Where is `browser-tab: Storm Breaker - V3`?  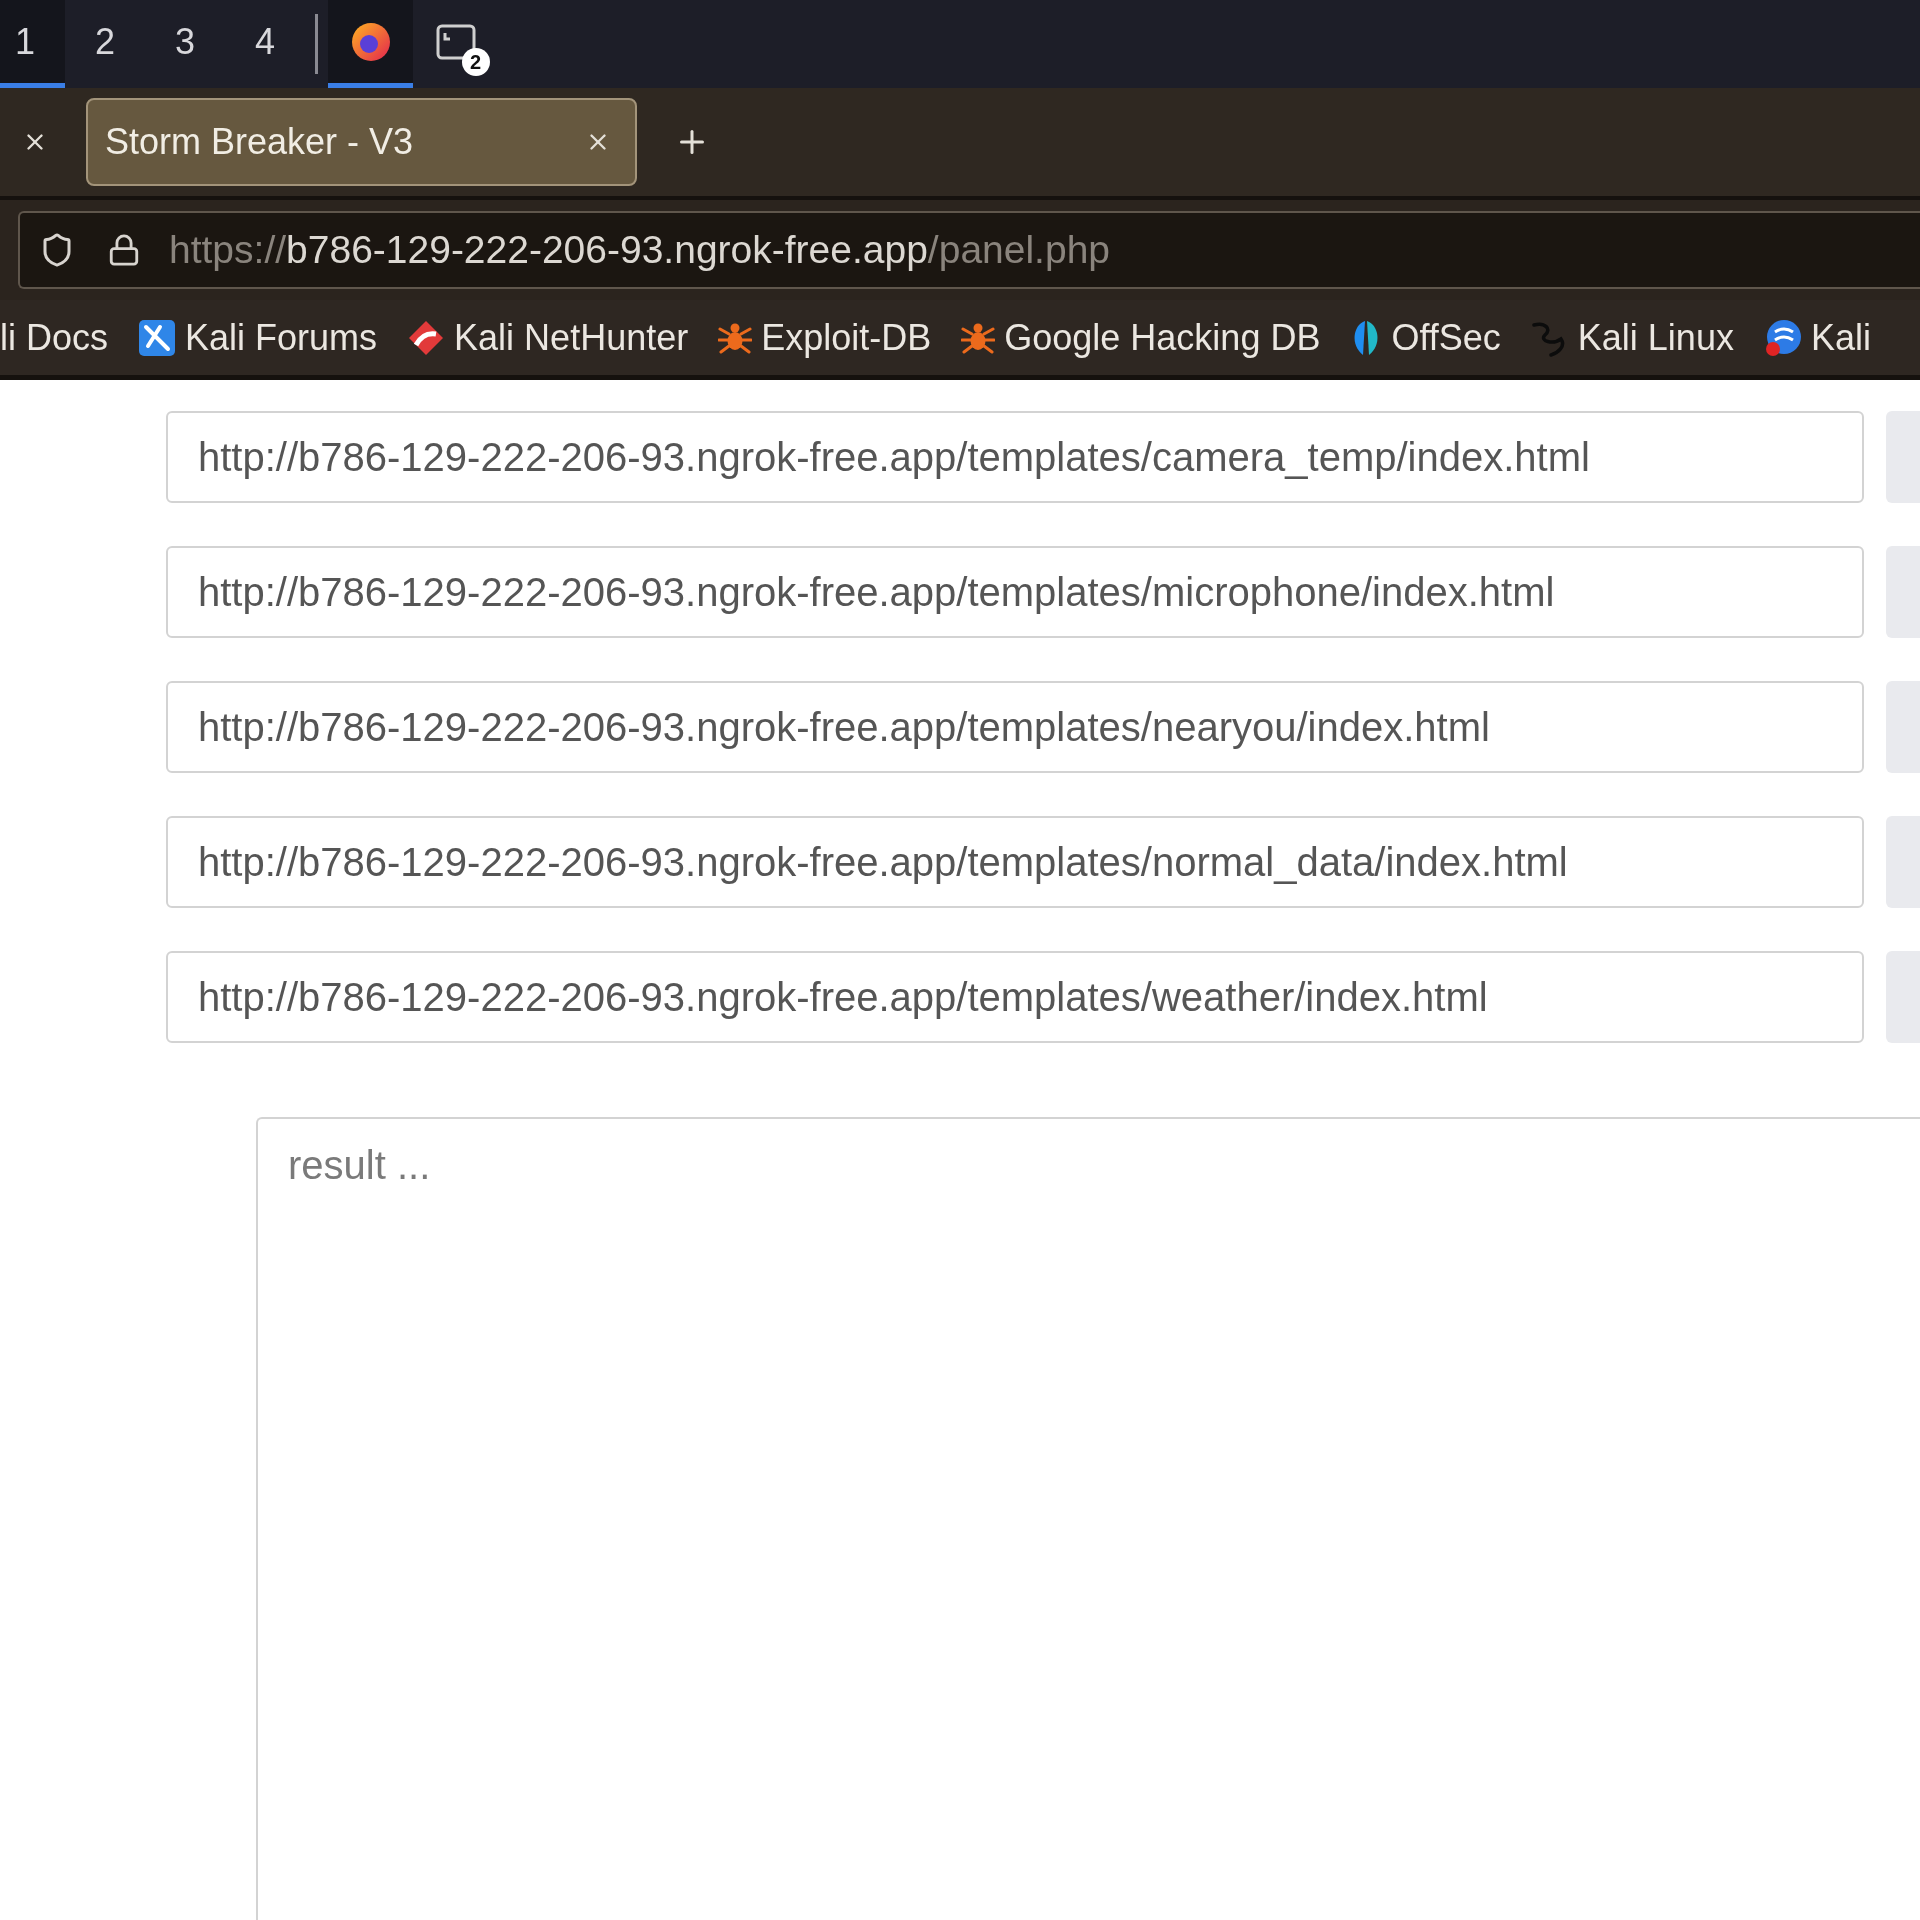 browser-tab: Storm Breaker - V3 is located at coordinates (361, 142).